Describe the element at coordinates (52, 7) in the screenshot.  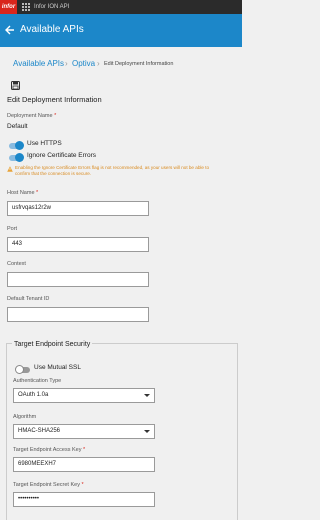
I see `app-title: Infor ION API` at that location.